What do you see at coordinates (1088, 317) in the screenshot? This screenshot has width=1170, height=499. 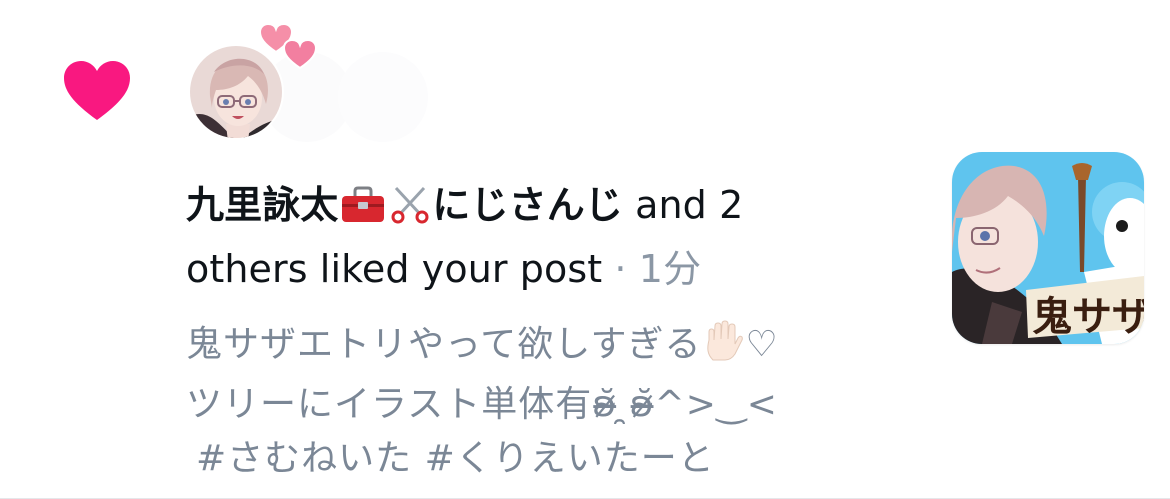 I see `thumbnail-caption: 鬼サザ` at bounding box center [1088, 317].